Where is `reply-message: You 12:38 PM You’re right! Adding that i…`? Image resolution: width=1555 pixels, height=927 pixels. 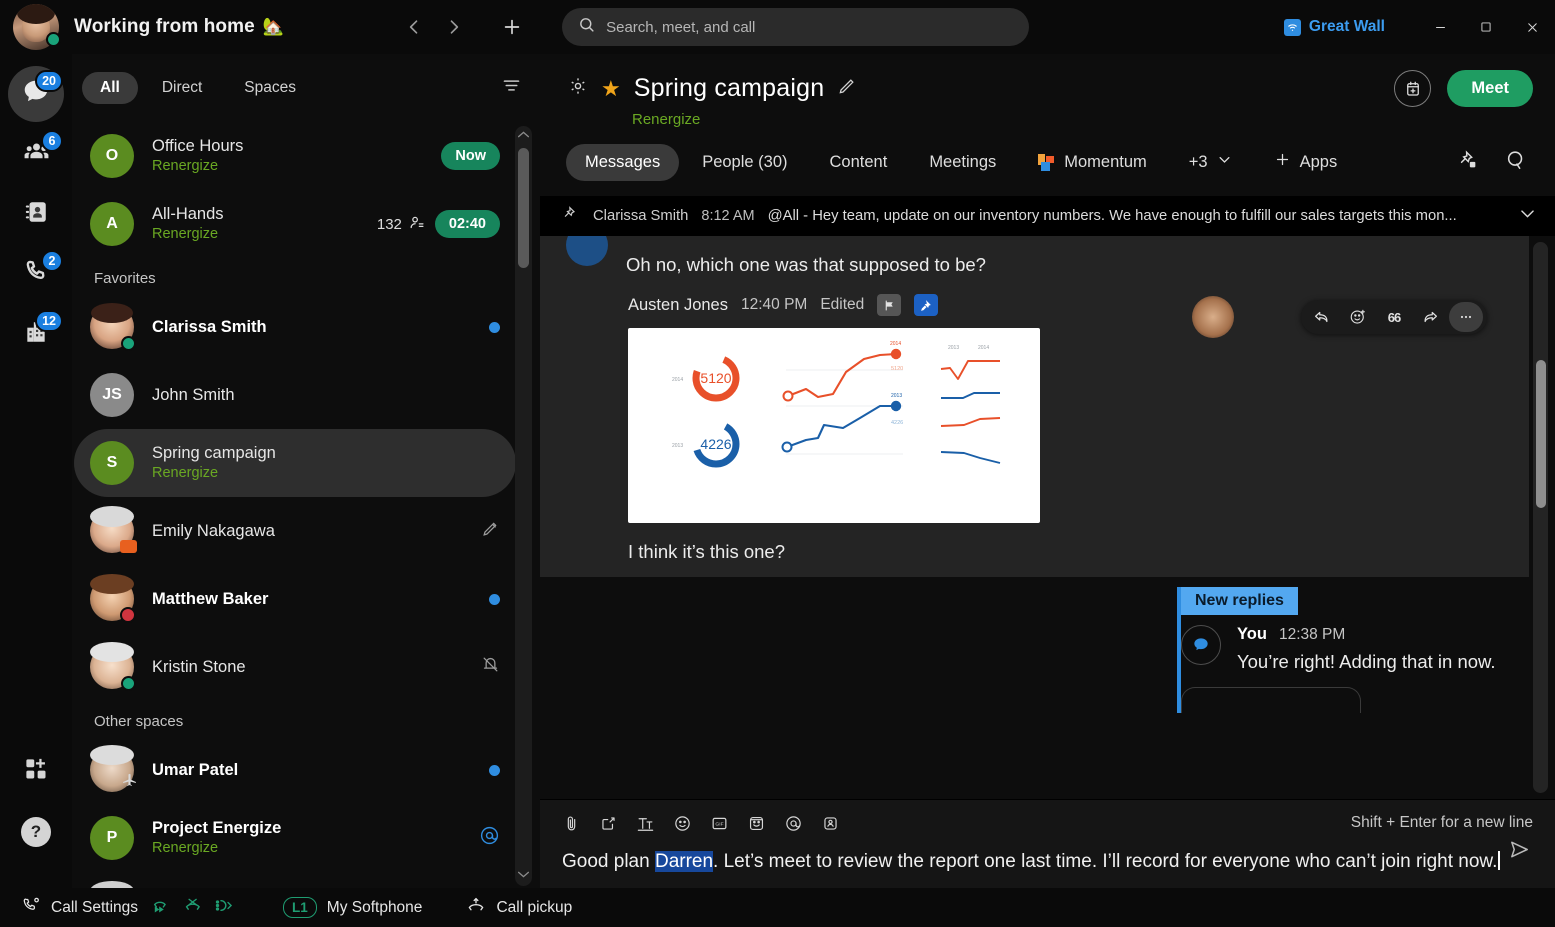
reply-message: You 12:38 PM You’re right! Adding that i… is located at coordinates (1034, 644).